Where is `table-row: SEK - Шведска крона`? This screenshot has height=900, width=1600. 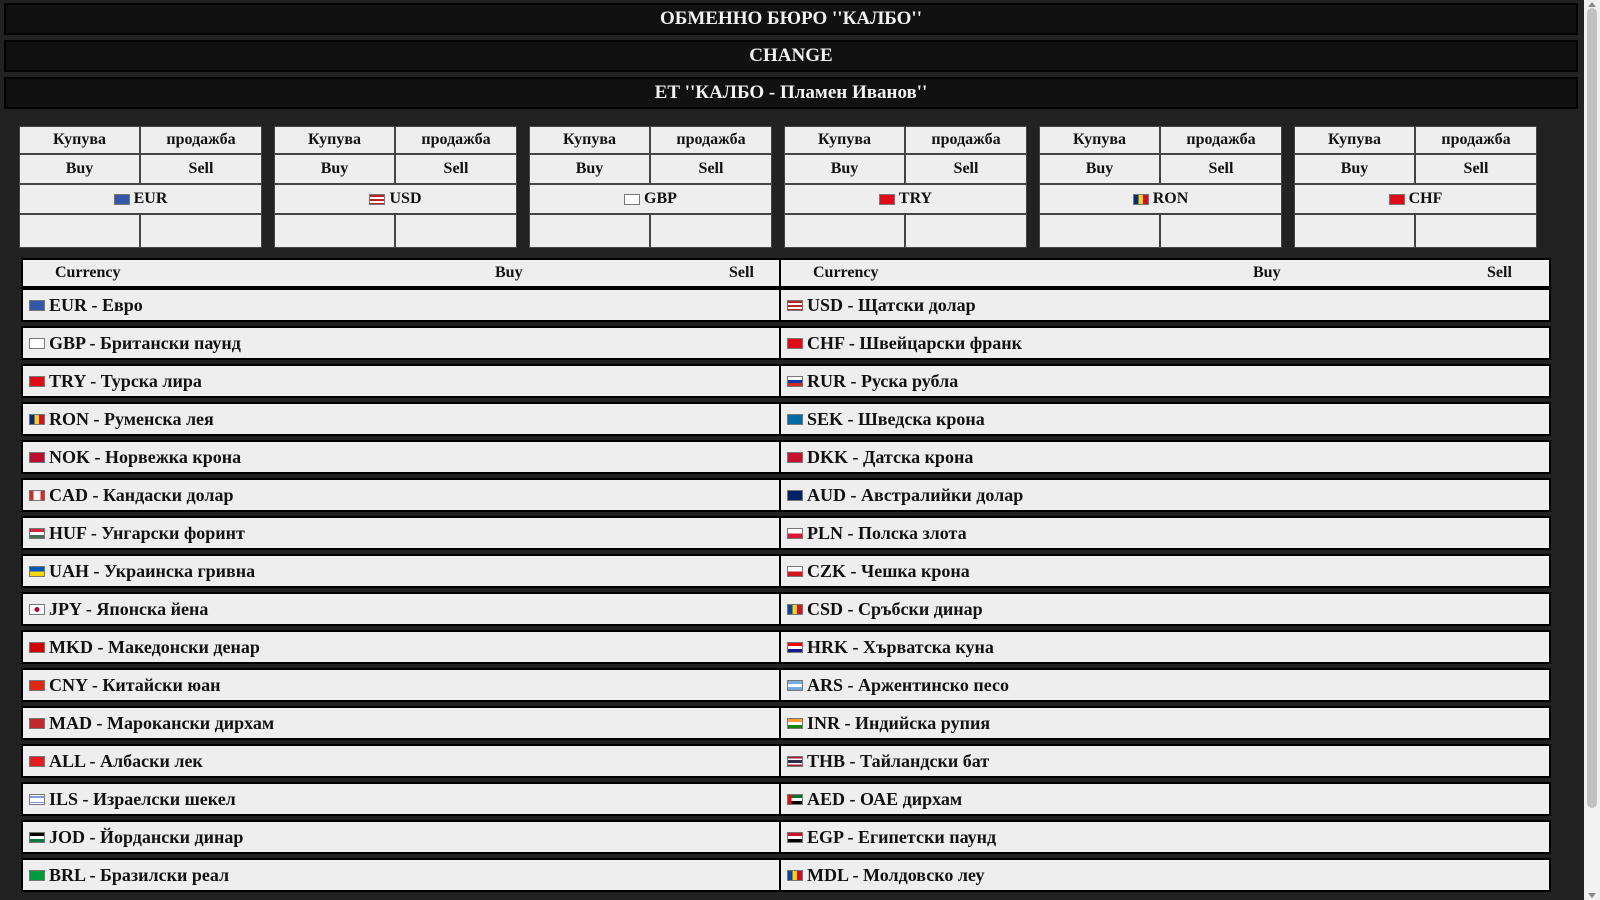 table-row: SEK - Шведска крона is located at coordinates (1165, 419).